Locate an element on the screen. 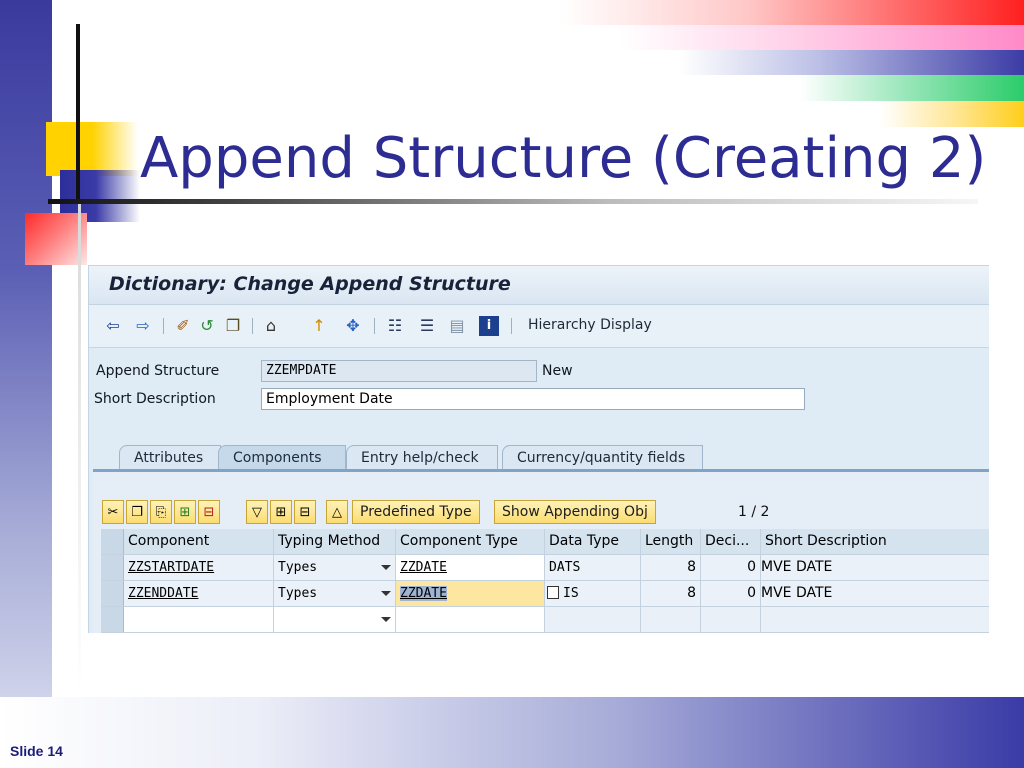 The width and height of the screenshot is (1024, 768). sap-title-bar: Dictionary: Change Append Structure is located at coordinates (539, 285).